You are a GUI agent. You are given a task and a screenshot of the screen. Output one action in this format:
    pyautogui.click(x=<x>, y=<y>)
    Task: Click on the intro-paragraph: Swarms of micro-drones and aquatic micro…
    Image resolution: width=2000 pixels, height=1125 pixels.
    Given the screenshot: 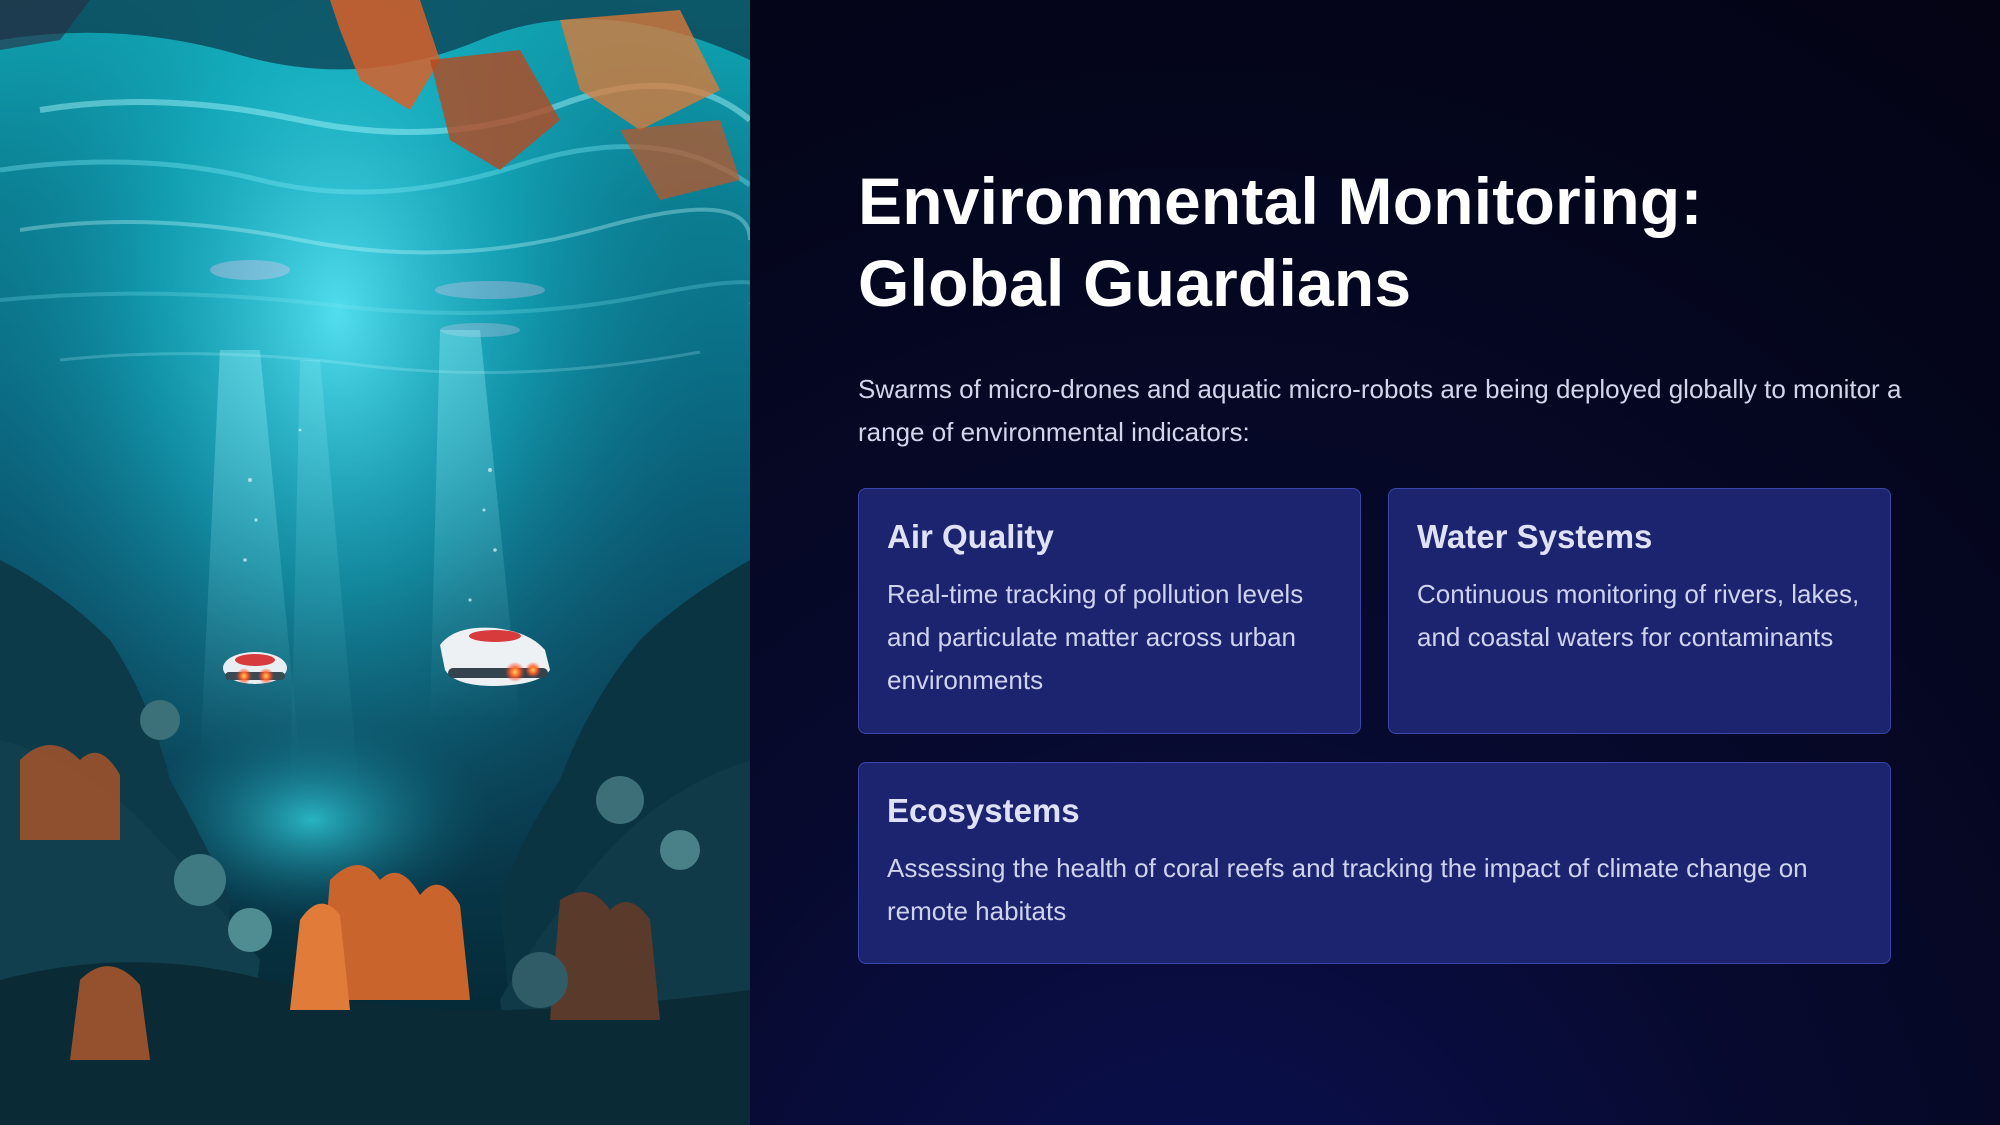 What is the action you would take?
    pyautogui.click(x=1380, y=410)
    